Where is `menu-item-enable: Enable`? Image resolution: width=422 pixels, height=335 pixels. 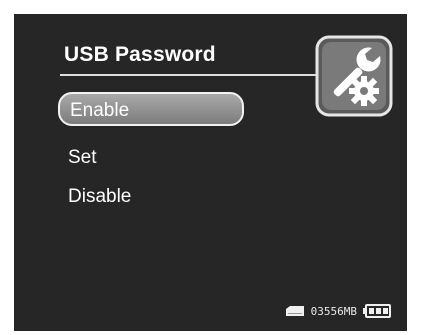 menu-item-enable: Enable is located at coordinates (151, 109).